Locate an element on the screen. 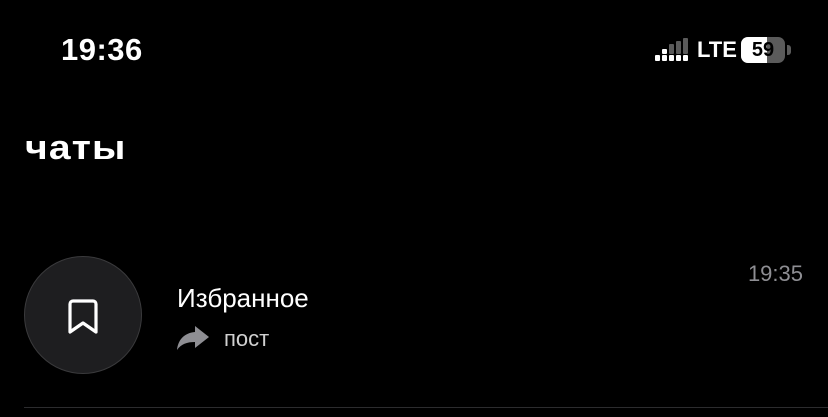 Image resolution: width=828 pixels, height=417 pixels. avatar is located at coordinates (83, 315).